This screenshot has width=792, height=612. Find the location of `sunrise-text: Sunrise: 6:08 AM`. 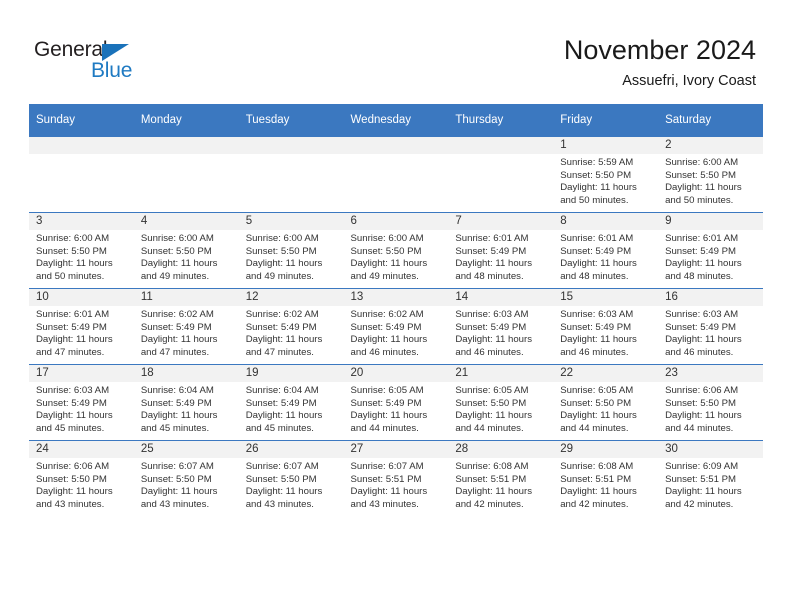

sunrise-text: Sunrise: 6:08 AM is located at coordinates (492, 466).